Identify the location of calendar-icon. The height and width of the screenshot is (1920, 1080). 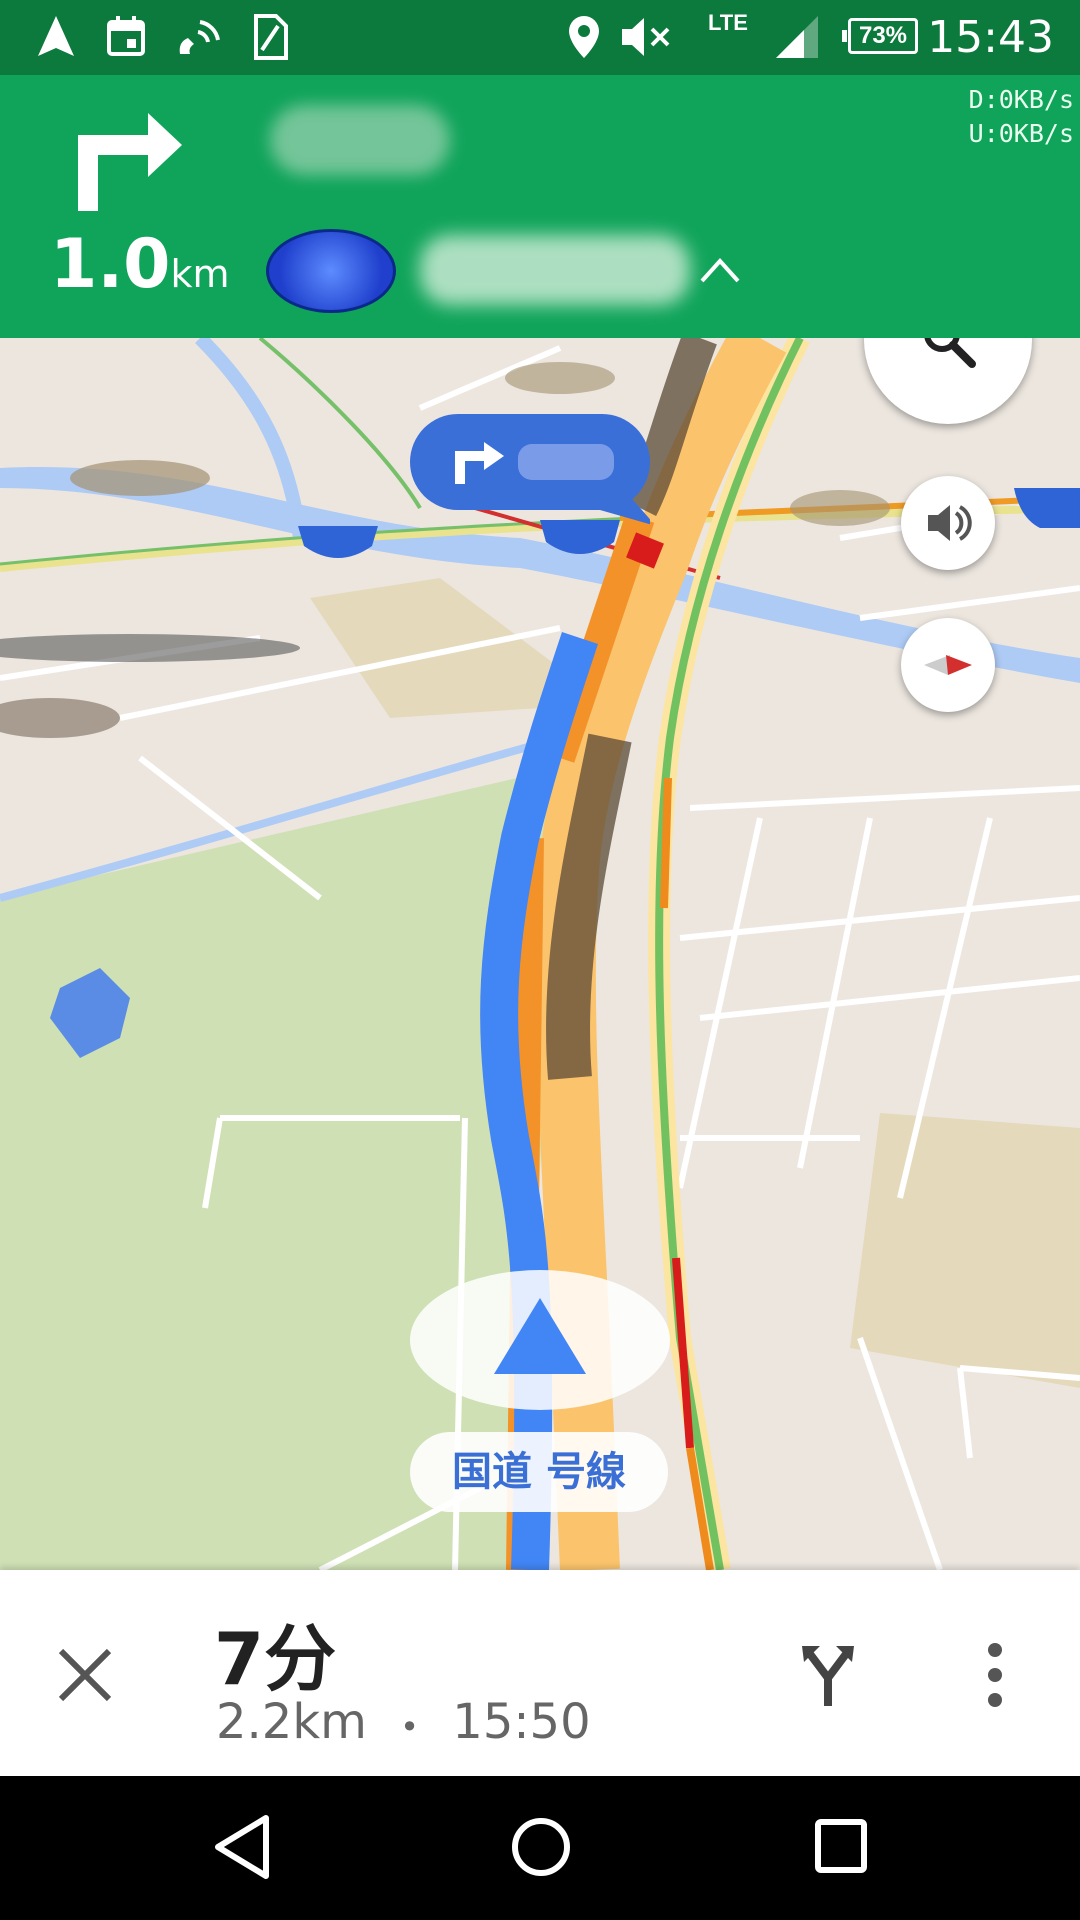
(126, 38).